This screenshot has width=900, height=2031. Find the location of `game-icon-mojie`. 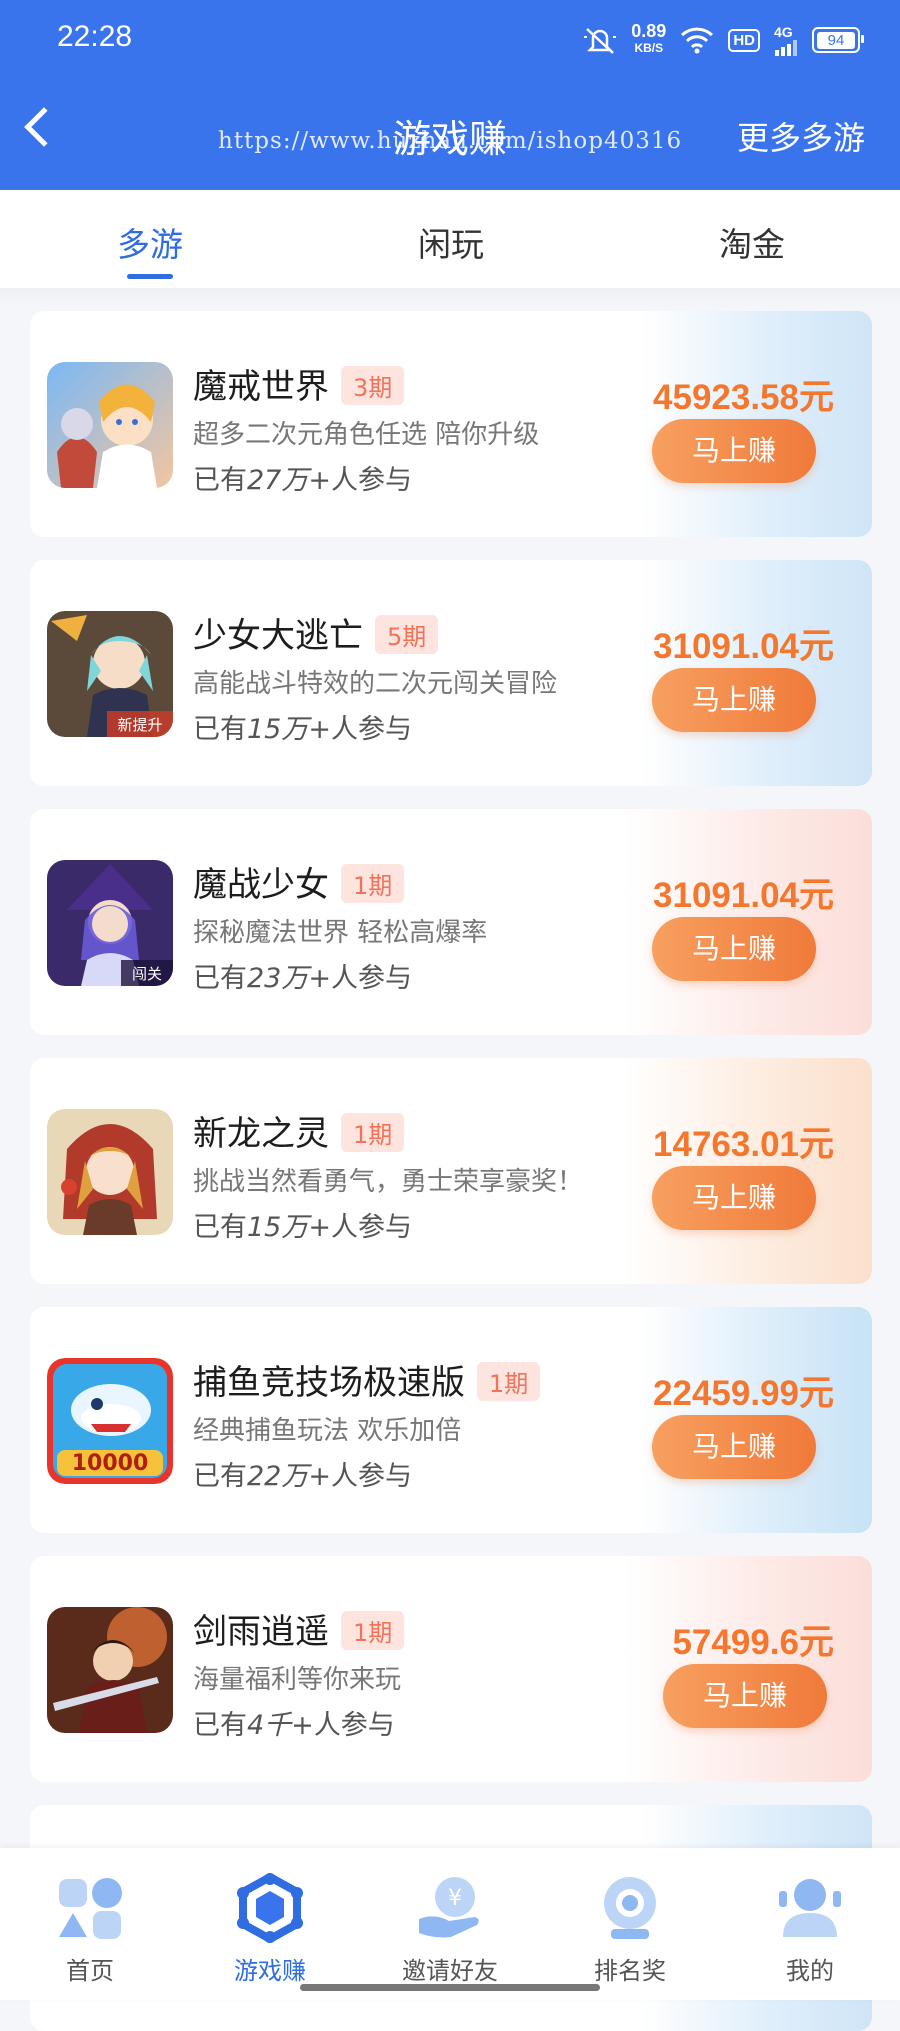

game-icon-mojie is located at coordinates (110, 425).